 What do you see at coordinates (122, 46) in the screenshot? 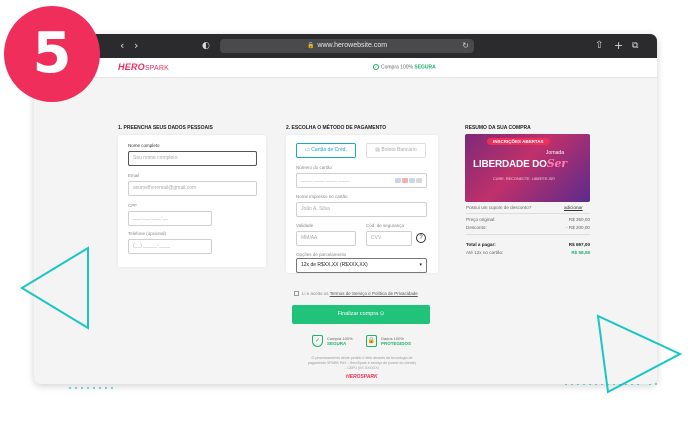
I see `back-icon: ‹` at bounding box center [122, 46].